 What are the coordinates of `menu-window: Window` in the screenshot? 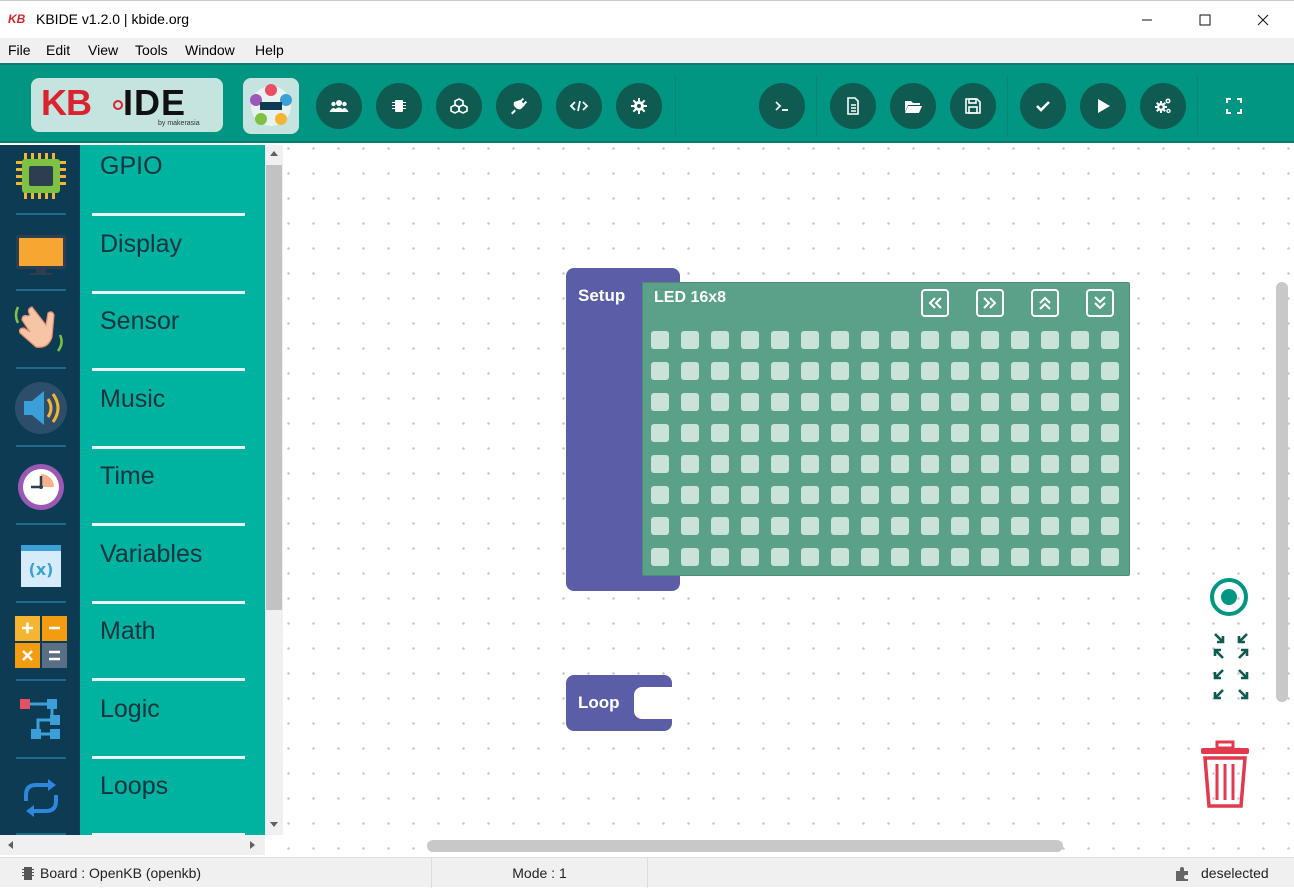 It's located at (210, 50).